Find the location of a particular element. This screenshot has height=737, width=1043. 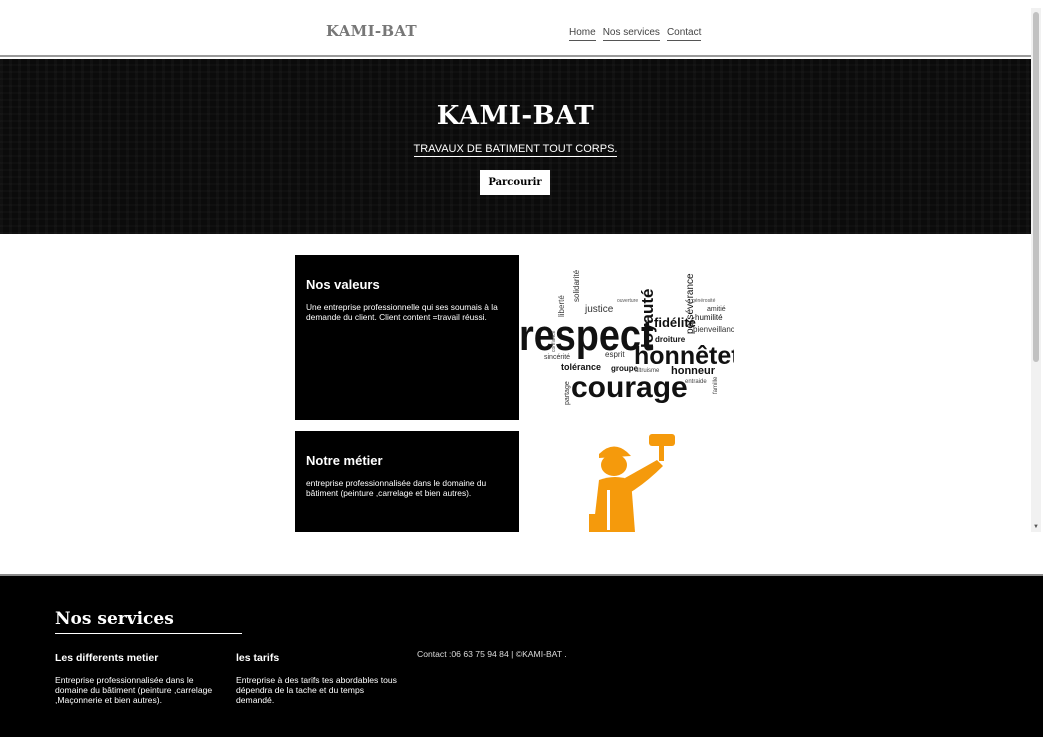

word-droiture: droiture is located at coordinates (670, 339).